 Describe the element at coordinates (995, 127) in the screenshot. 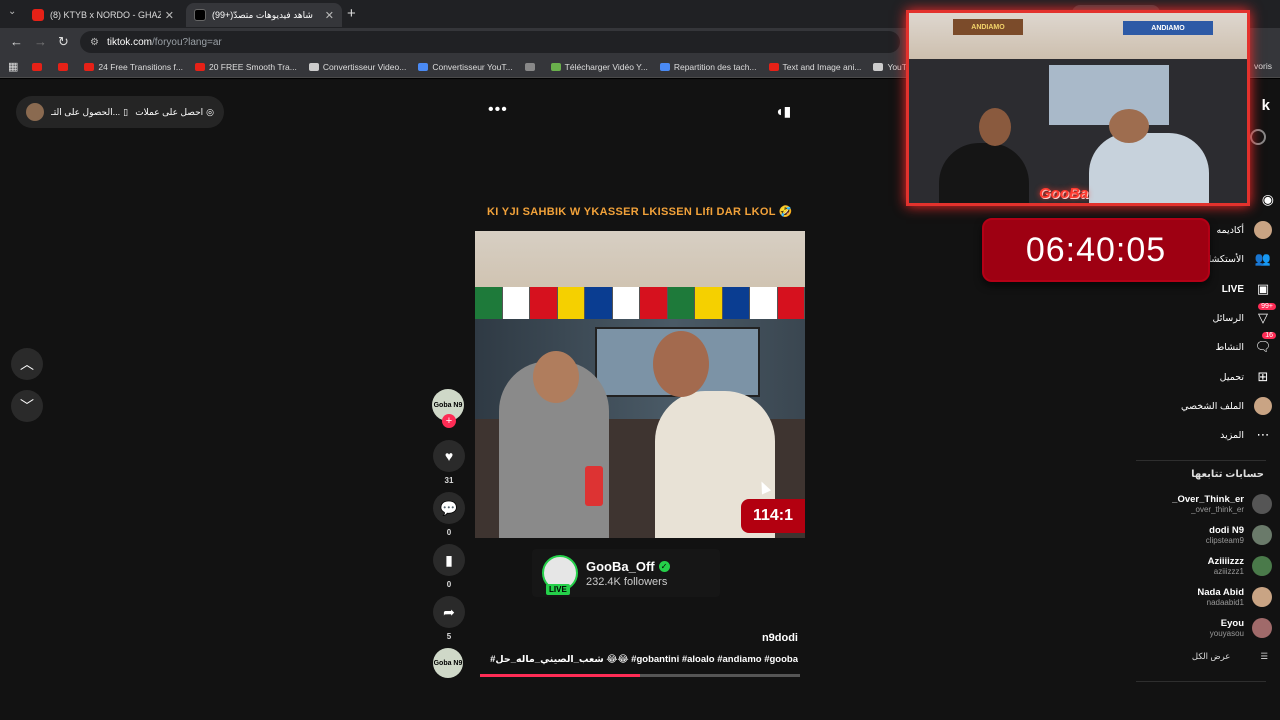

I see `webcam-person-left-head` at that location.